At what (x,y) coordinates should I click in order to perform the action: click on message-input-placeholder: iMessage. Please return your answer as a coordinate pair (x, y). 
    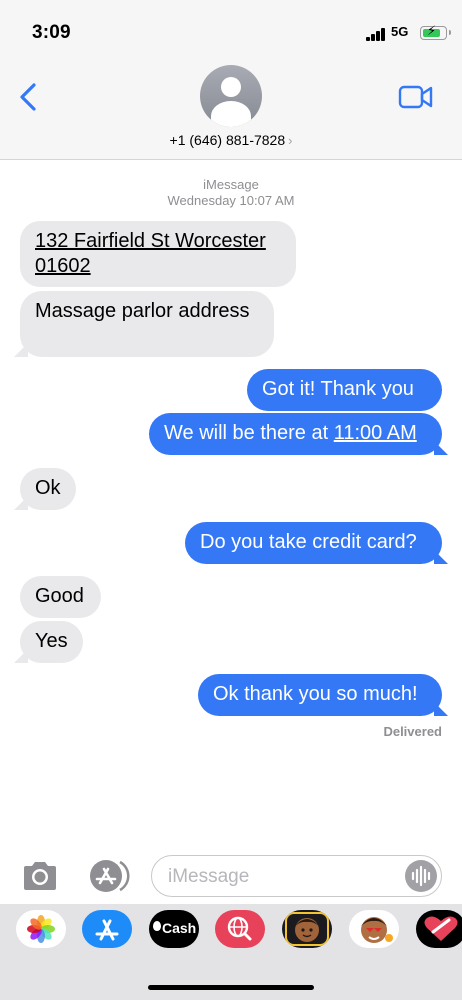
    Looking at the image, I should click on (209, 876).